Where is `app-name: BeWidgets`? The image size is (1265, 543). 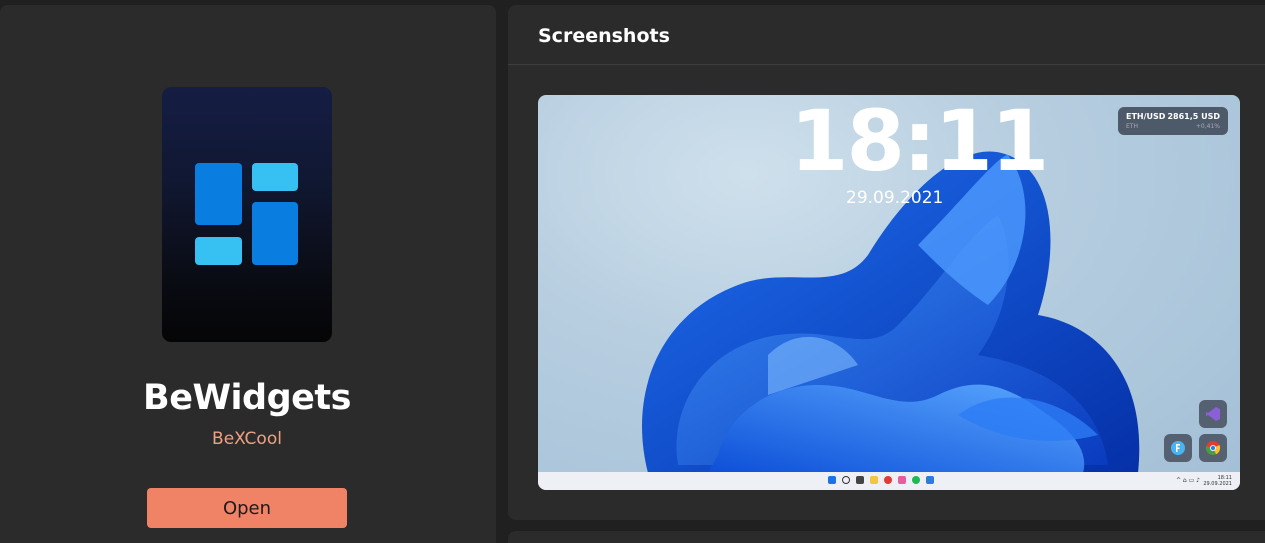
app-name: BeWidgets is located at coordinates (247, 398).